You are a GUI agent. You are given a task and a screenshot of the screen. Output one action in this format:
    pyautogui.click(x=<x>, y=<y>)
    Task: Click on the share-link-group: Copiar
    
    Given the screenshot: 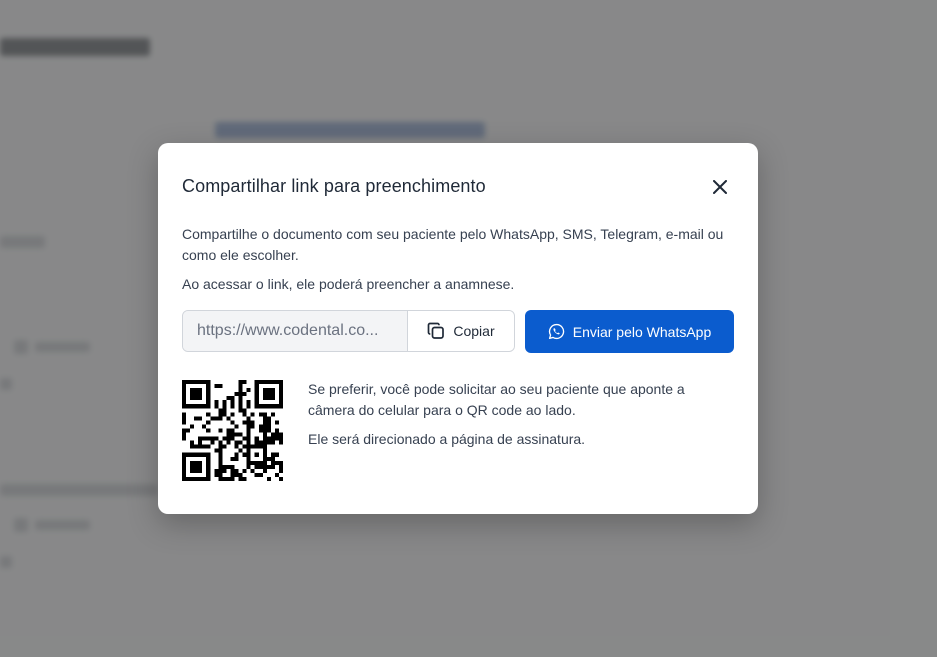 What is the action you would take?
    pyautogui.click(x=348, y=331)
    